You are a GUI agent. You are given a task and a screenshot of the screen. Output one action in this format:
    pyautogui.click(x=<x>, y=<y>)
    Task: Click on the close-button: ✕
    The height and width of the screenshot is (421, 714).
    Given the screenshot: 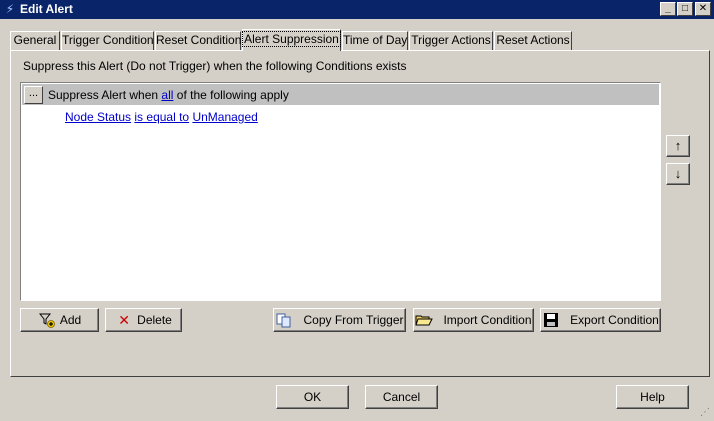 What is the action you would take?
    pyautogui.click(x=703, y=9)
    